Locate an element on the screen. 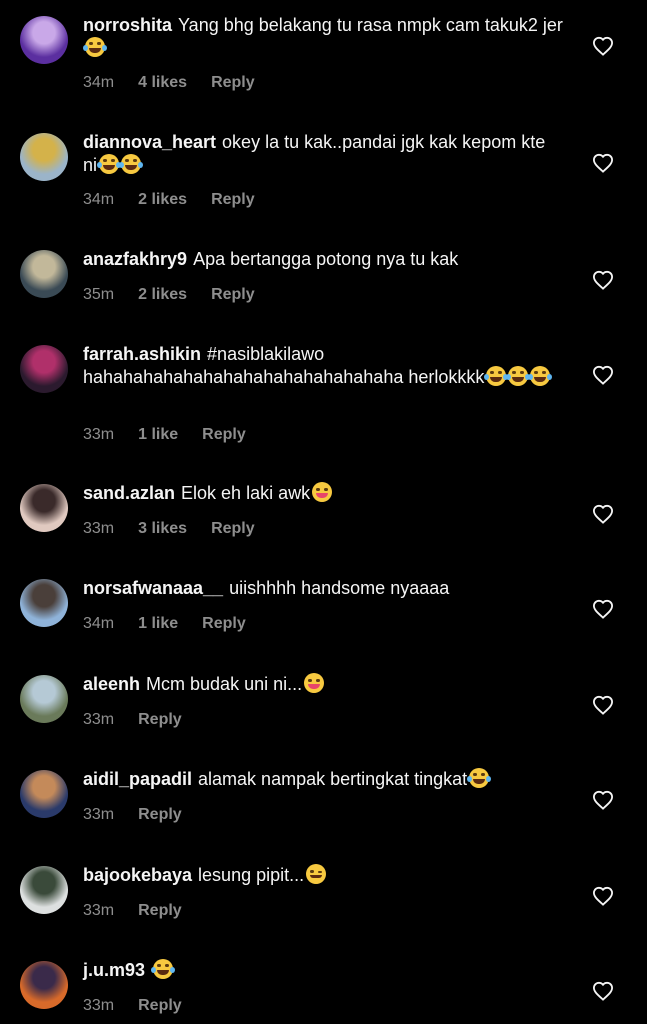 The width and height of the screenshot is (647, 1024). tongue-emoji-icon is located at coordinates (322, 492).